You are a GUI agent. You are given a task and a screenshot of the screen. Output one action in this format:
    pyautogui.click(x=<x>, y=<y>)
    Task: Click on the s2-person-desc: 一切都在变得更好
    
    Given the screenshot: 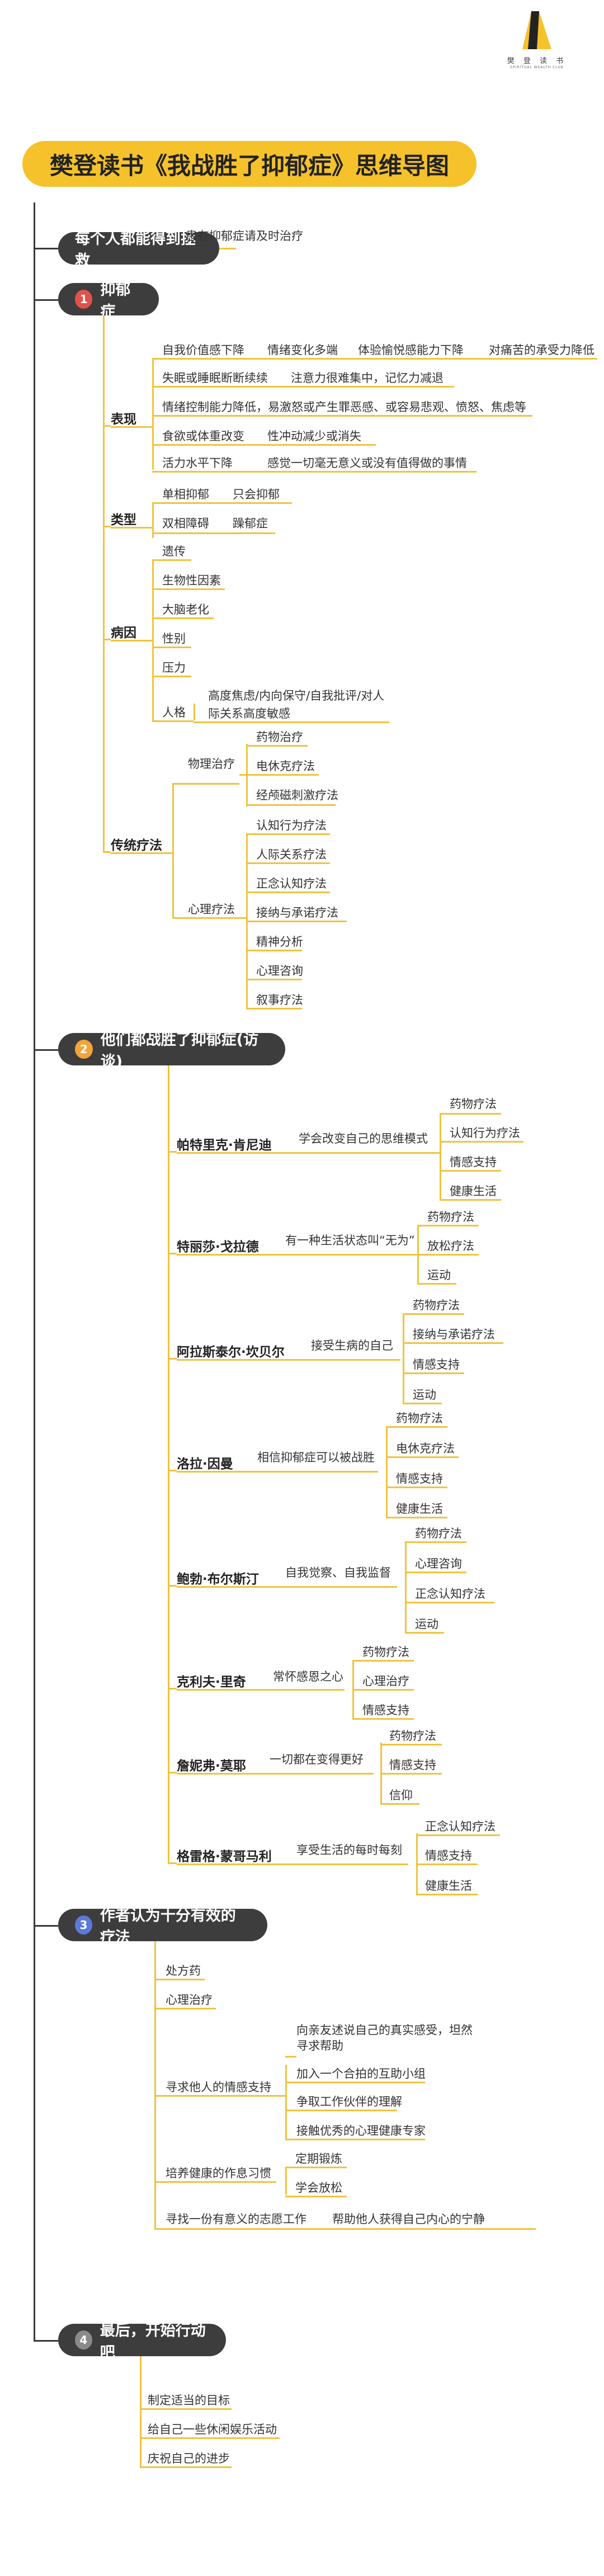 What is the action you would take?
    pyautogui.click(x=317, y=1759)
    